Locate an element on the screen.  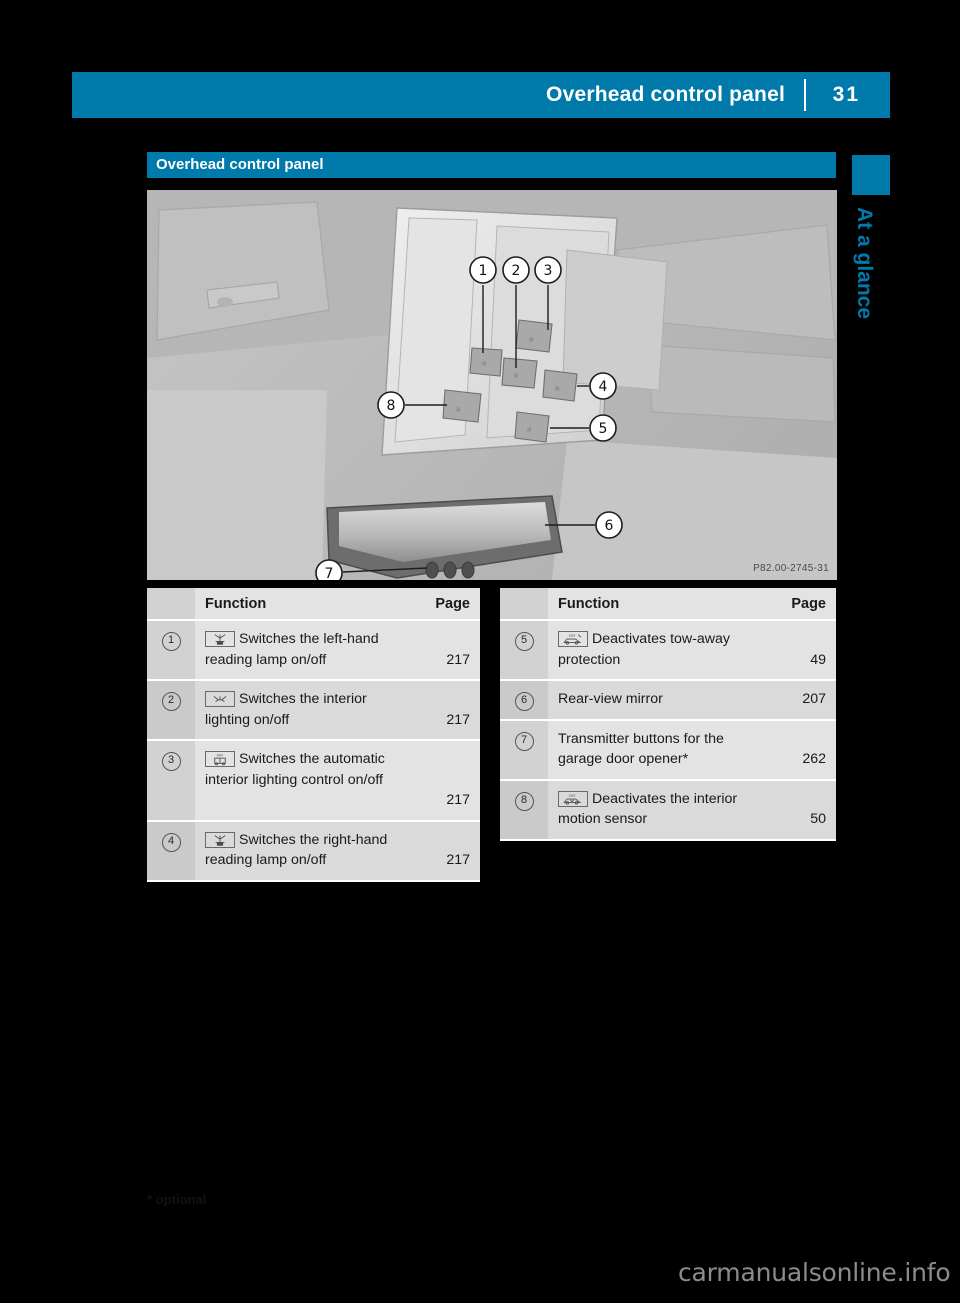
footnote: * optional is located at coordinates (177, 1199).